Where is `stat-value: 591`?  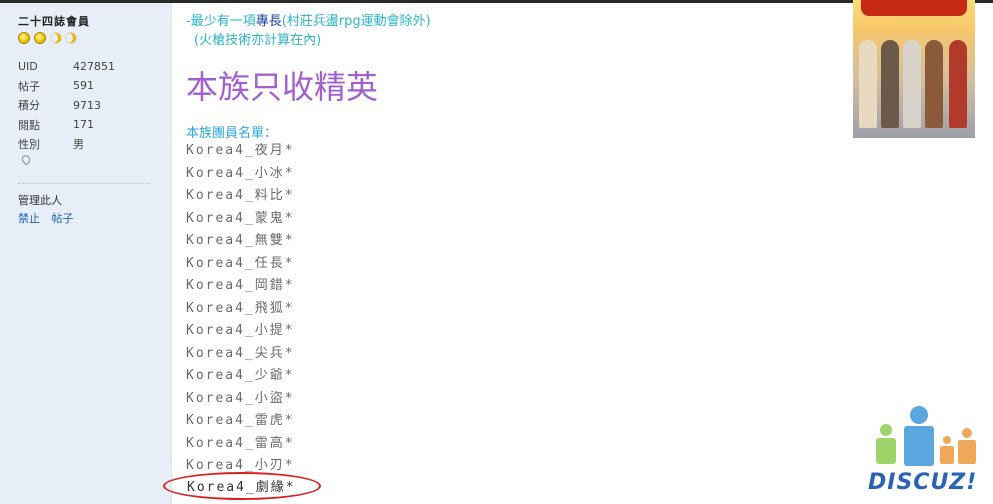 stat-value: 591 is located at coordinates (83, 86).